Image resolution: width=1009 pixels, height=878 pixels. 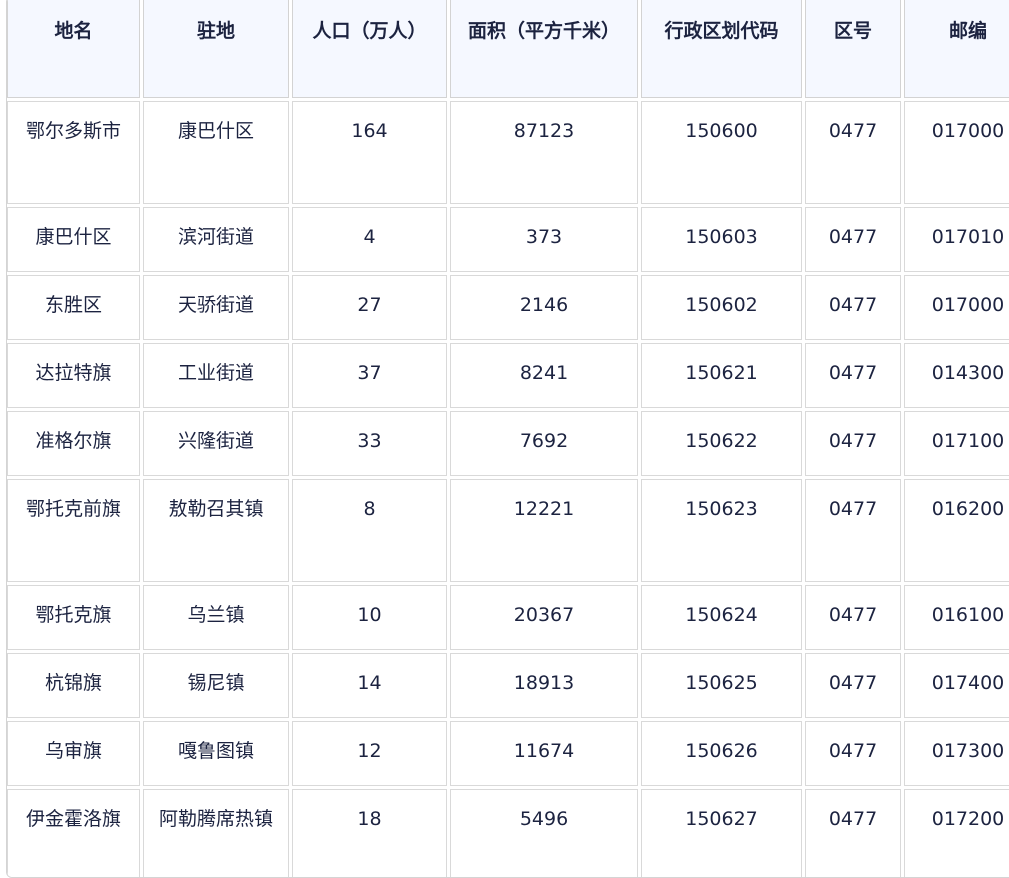 I want to click on table-row: 东胜区 天骄街道 27 2146 150602 0477 017000, so click(x=508, y=307).